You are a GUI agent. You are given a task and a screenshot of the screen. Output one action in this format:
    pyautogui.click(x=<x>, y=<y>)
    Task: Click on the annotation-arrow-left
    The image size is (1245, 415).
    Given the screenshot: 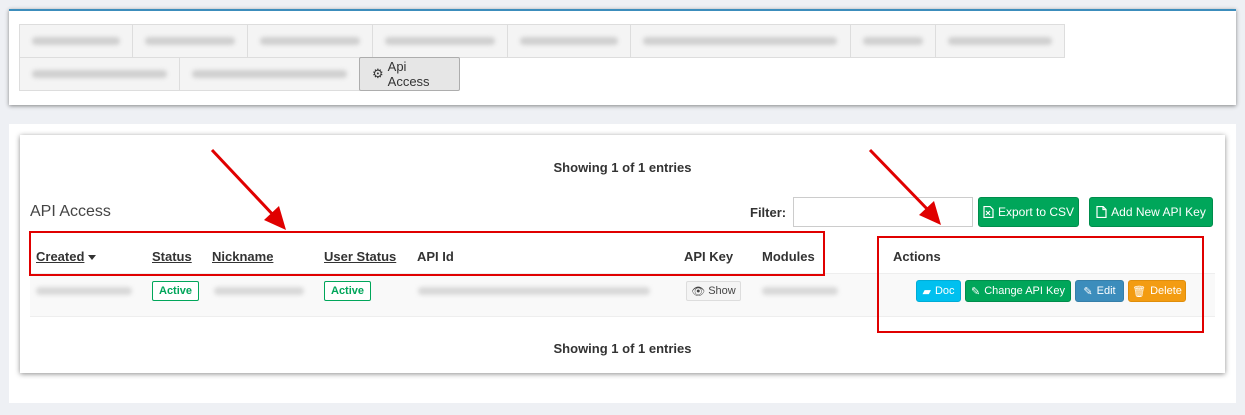 What is the action you would take?
    pyautogui.click(x=244, y=184)
    